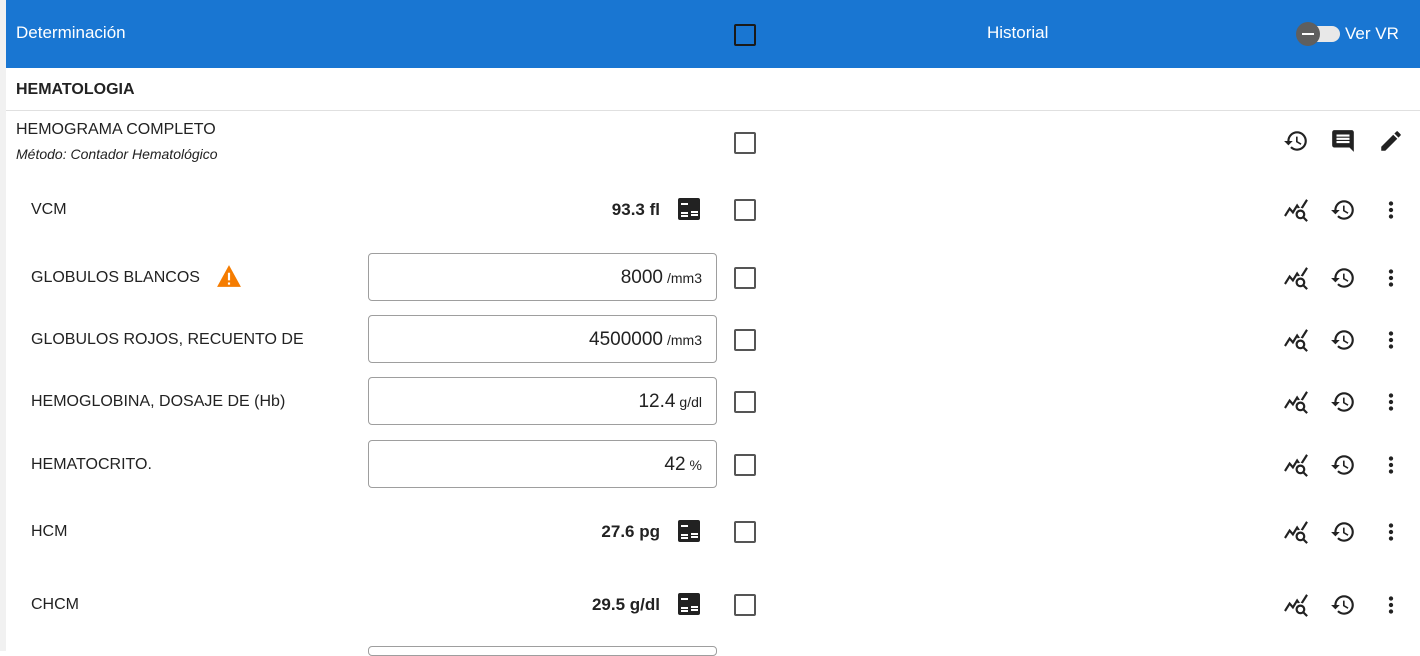  Describe the element at coordinates (625, 604) in the screenshot. I see `calculated-value: 29.5 g/dl` at that location.